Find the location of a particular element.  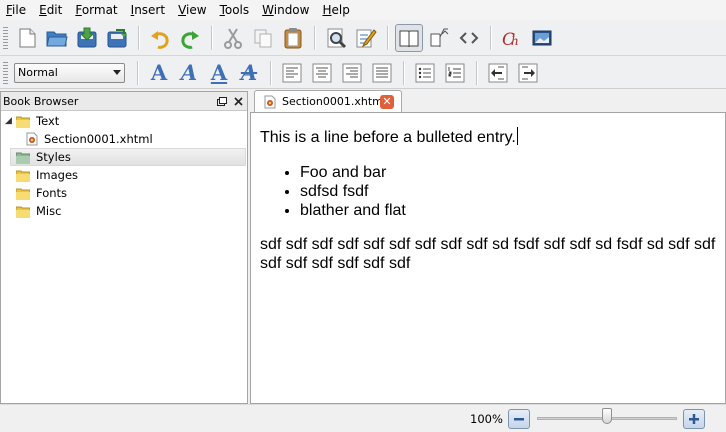

numbered-list-icon is located at coordinates (455, 72).